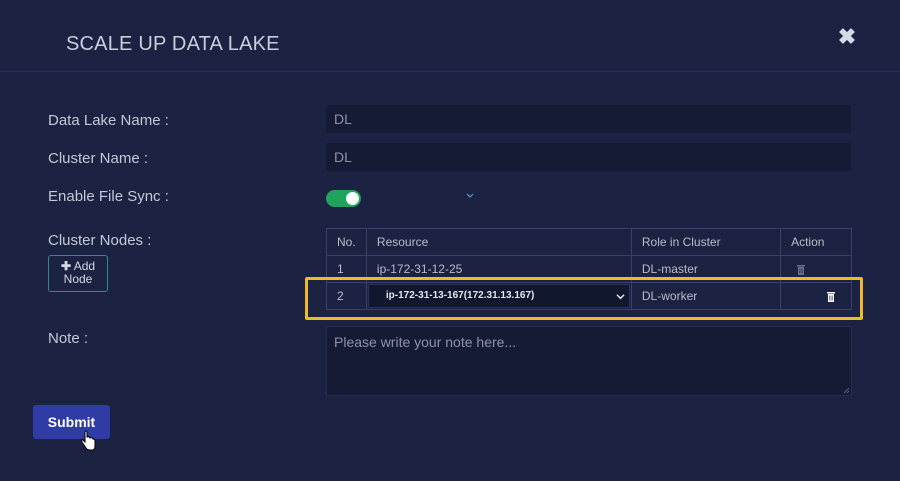 The image size is (900, 481). What do you see at coordinates (346, 296) in the screenshot?
I see `row-no: 2` at bounding box center [346, 296].